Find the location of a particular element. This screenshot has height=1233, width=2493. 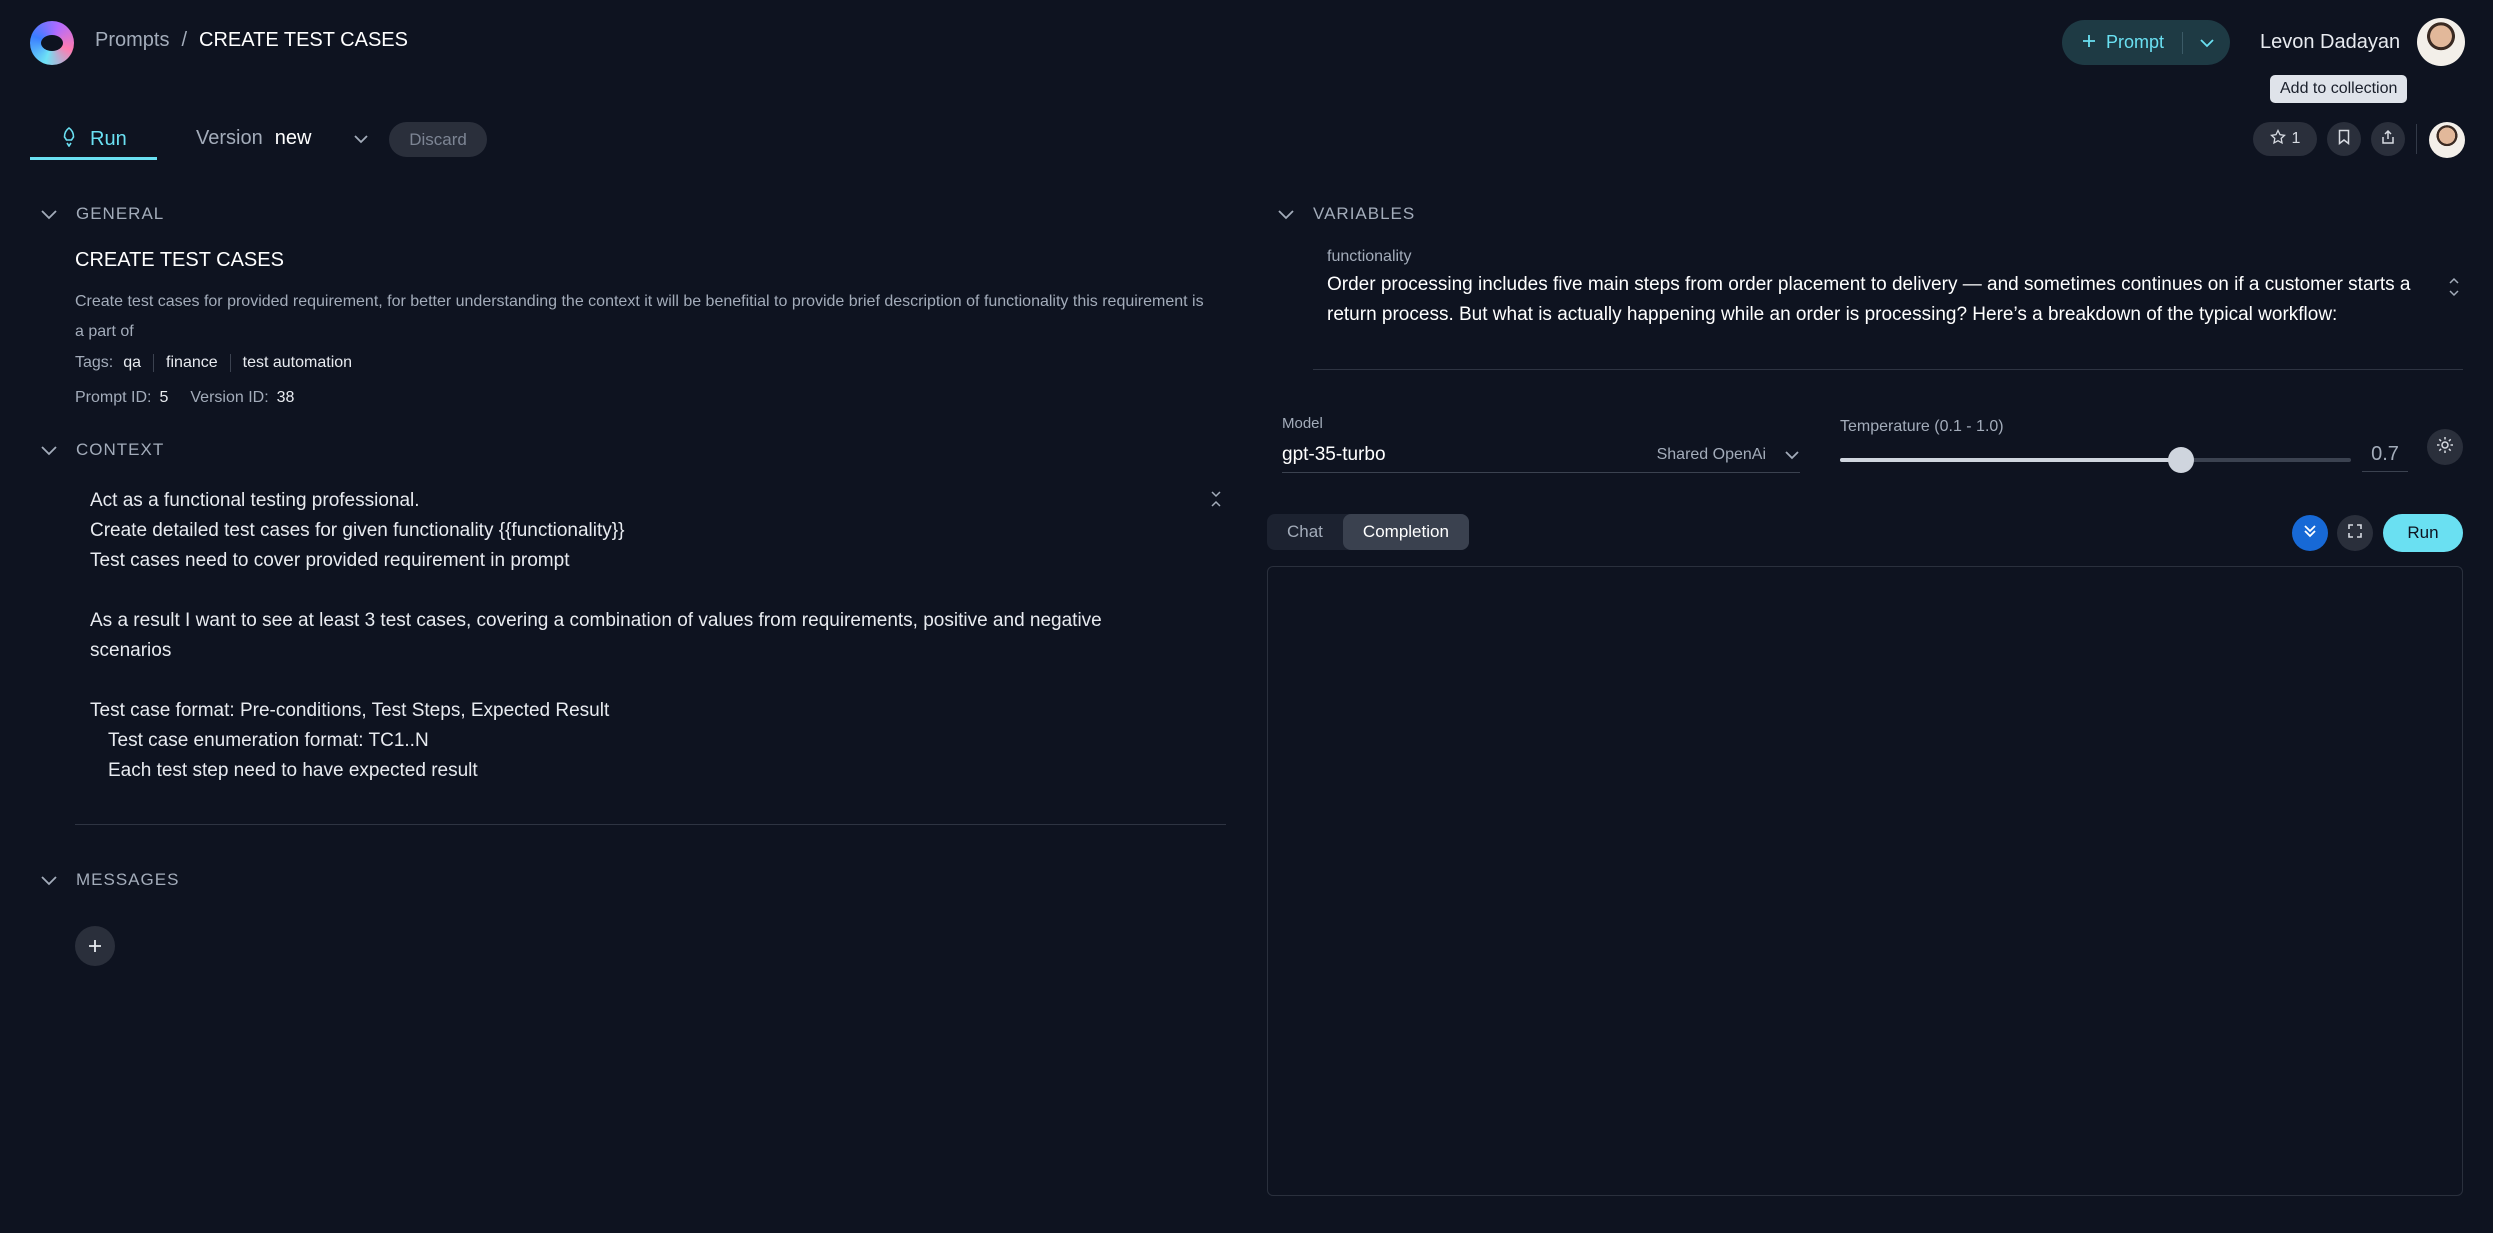

tags-row: Tags: qa finance test automation is located at coordinates (219, 363).